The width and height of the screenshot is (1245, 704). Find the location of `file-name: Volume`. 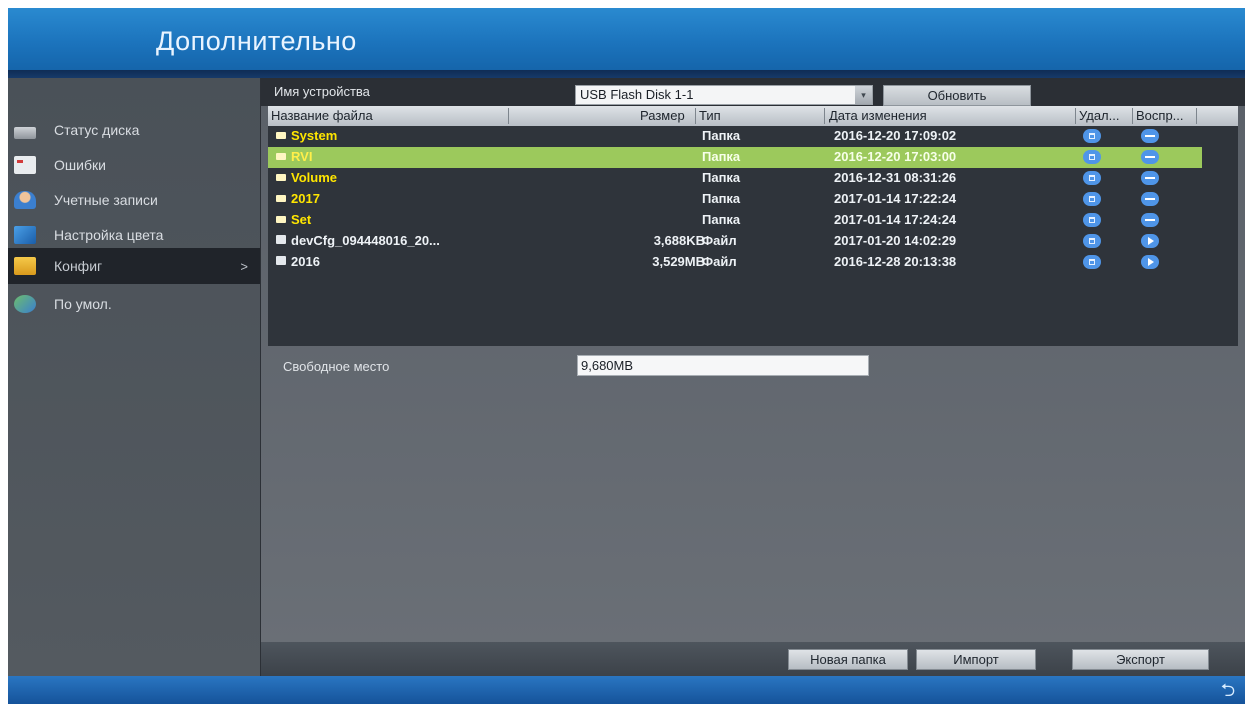

file-name: Volume is located at coordinates (306, 177).